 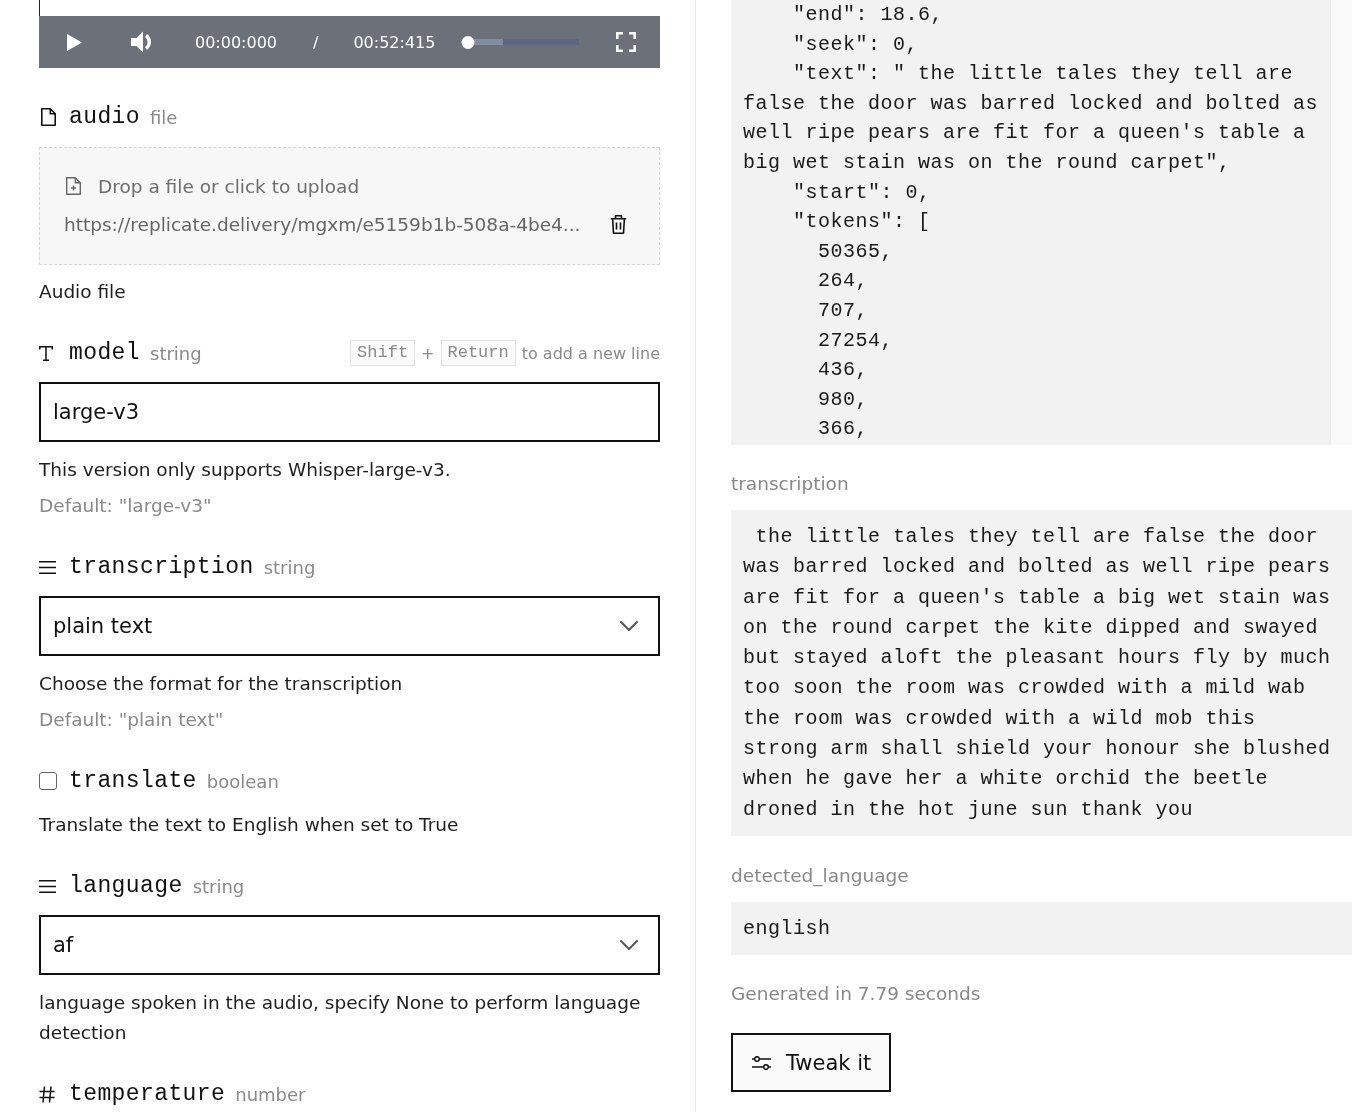 What do you see at coordinates (820, 876) in the screenshot?
I see `output-label: detected_language` at bounding box center [820, 876].